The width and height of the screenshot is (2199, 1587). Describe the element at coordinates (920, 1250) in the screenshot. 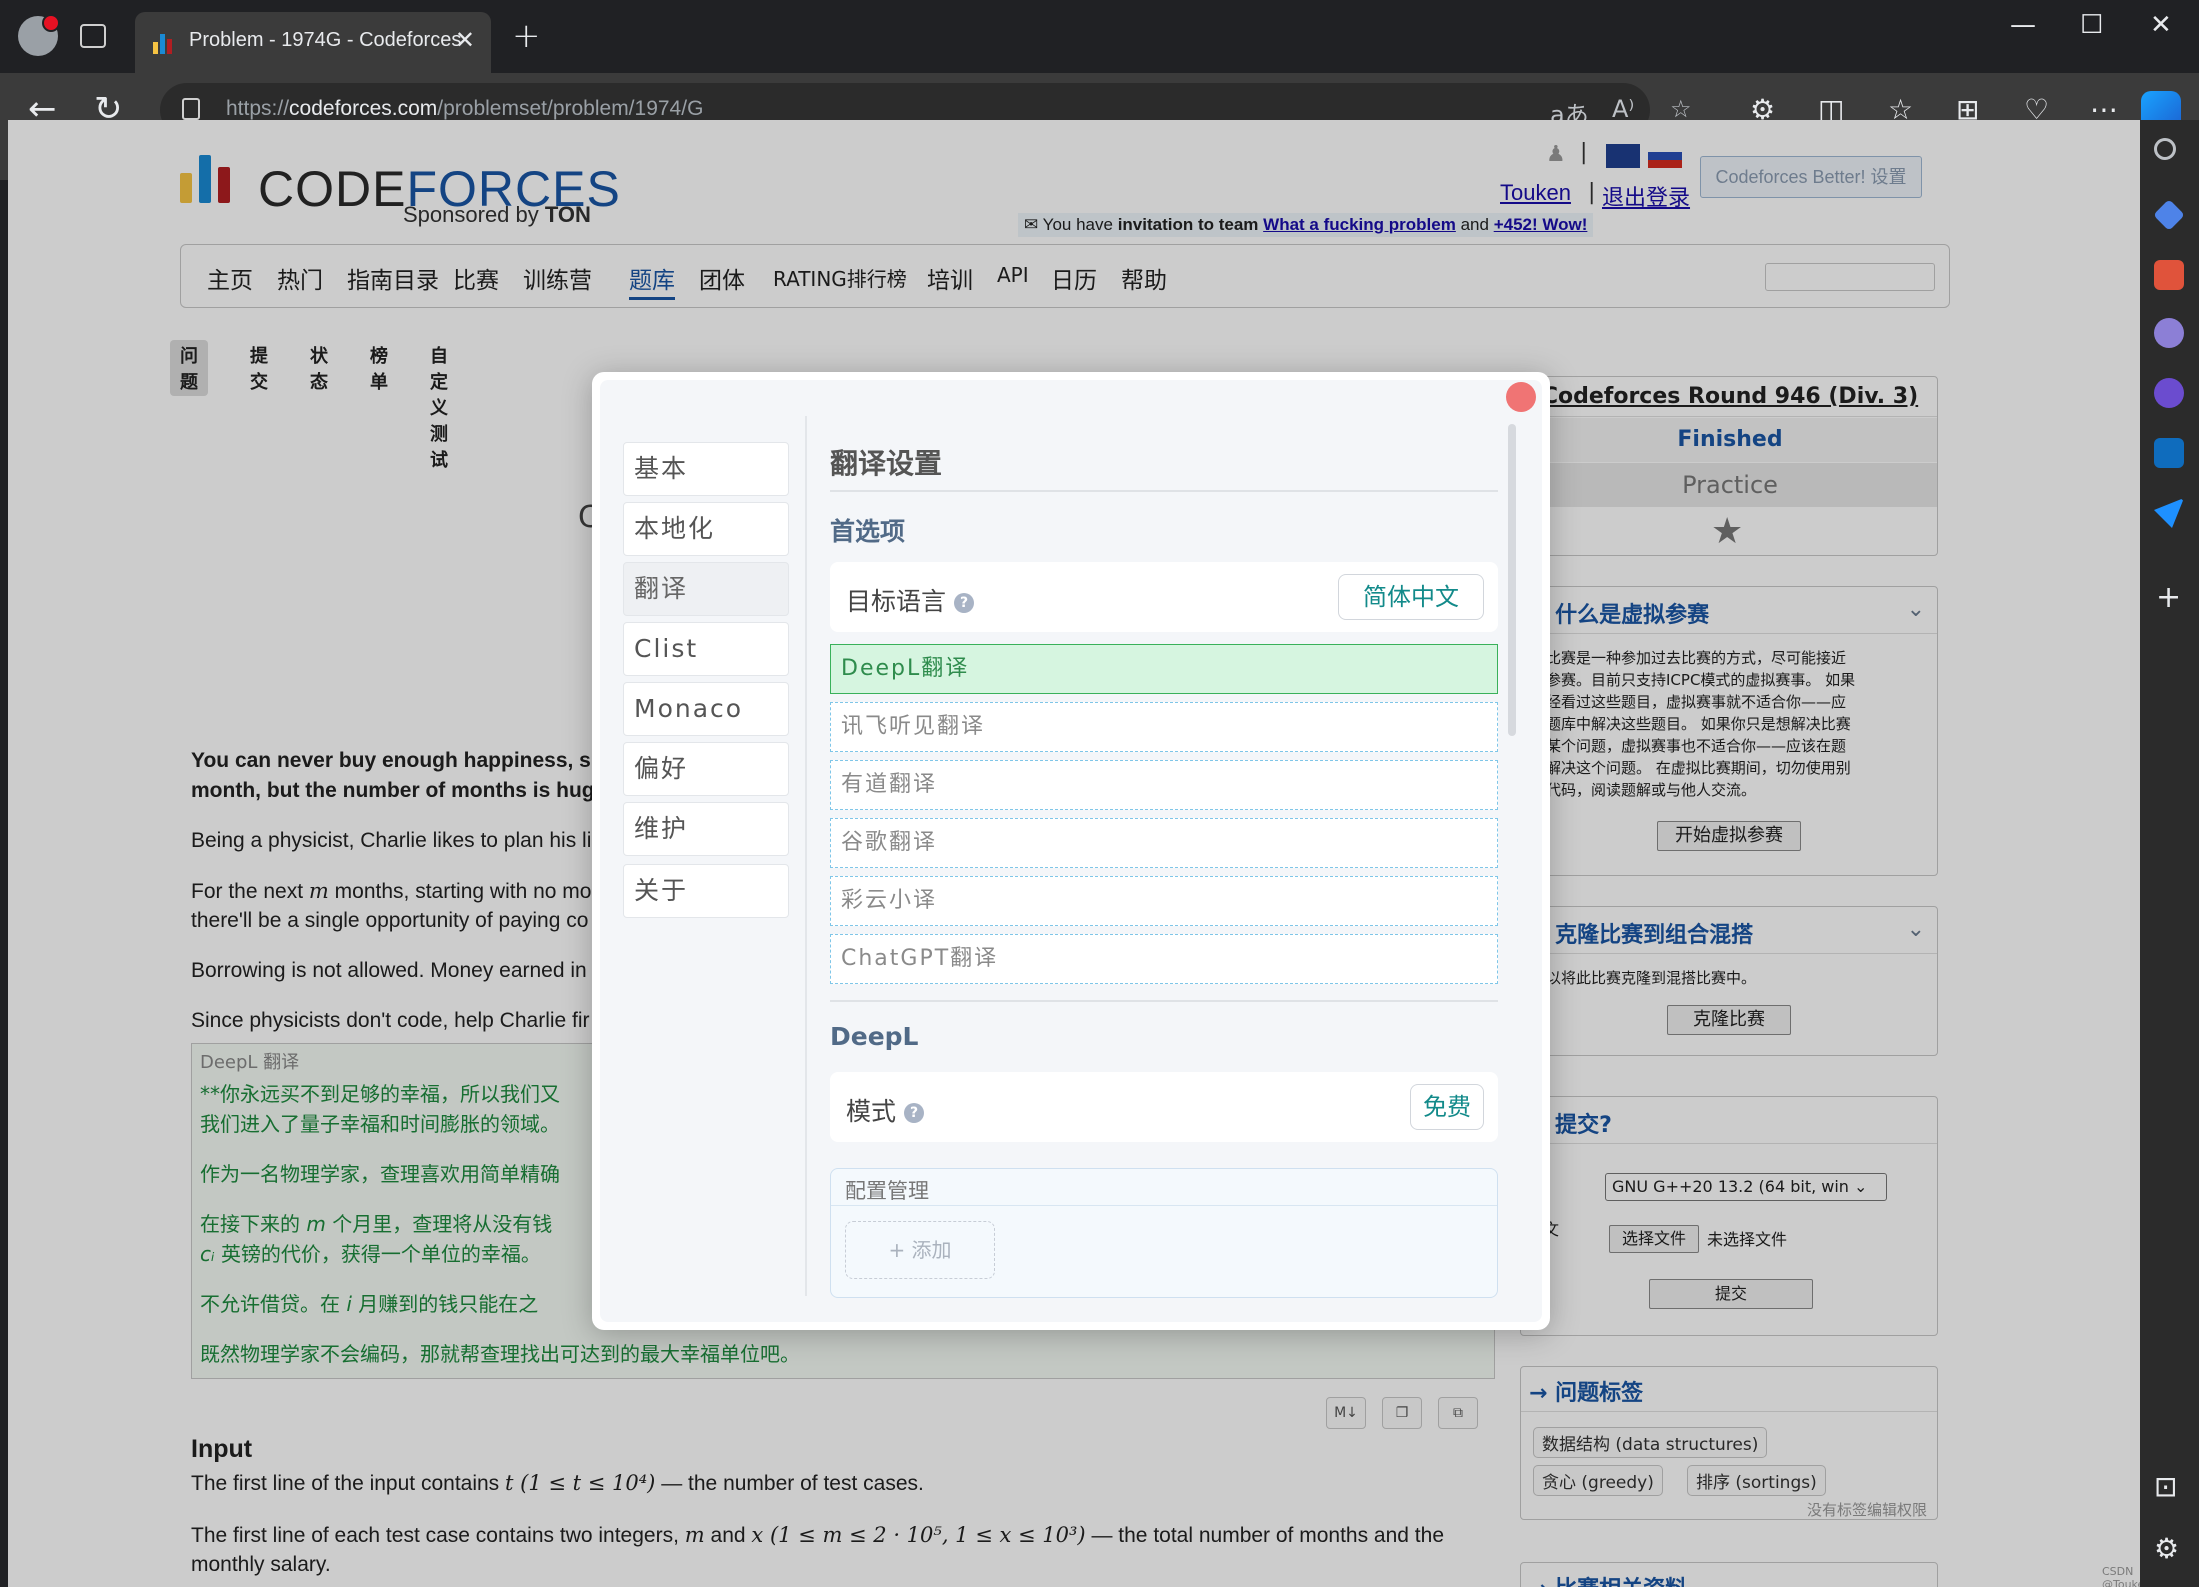

I see `add-config-button: + 添加` at that location.